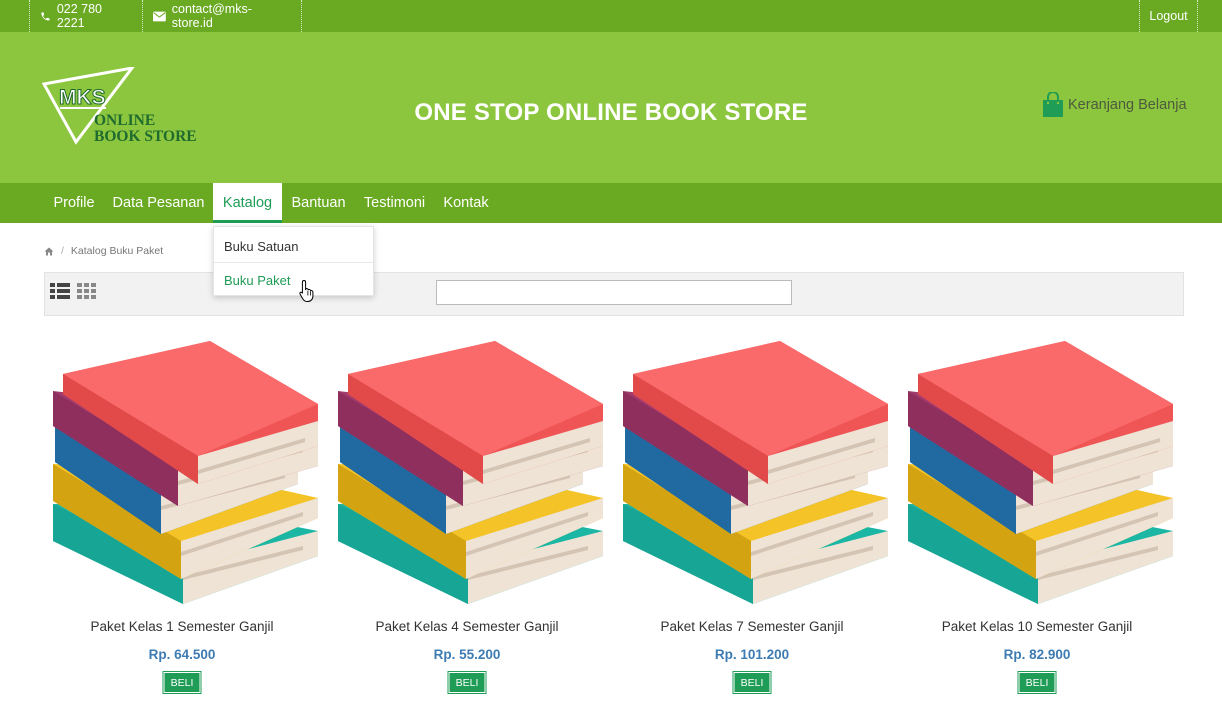 Image resolution: width=1222 pixels, height=716 pixels. Describe the element at coordinates (318, 203) in the screenshot. I see `nav-item-bantuan: Bantuan` at that location.